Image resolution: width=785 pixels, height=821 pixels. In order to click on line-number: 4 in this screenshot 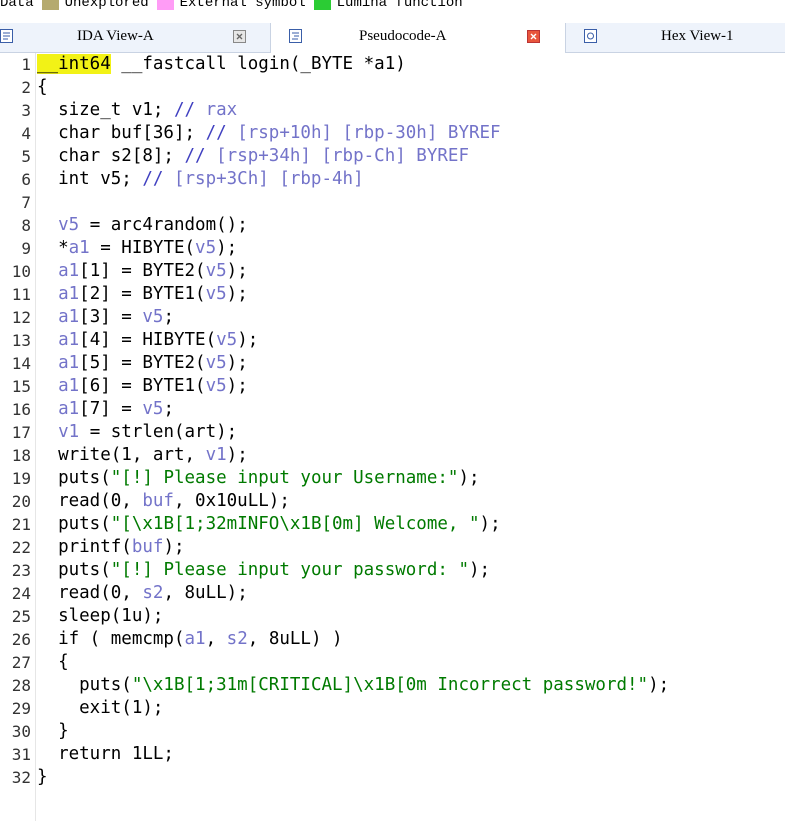, I will do `click(26, 133)`.